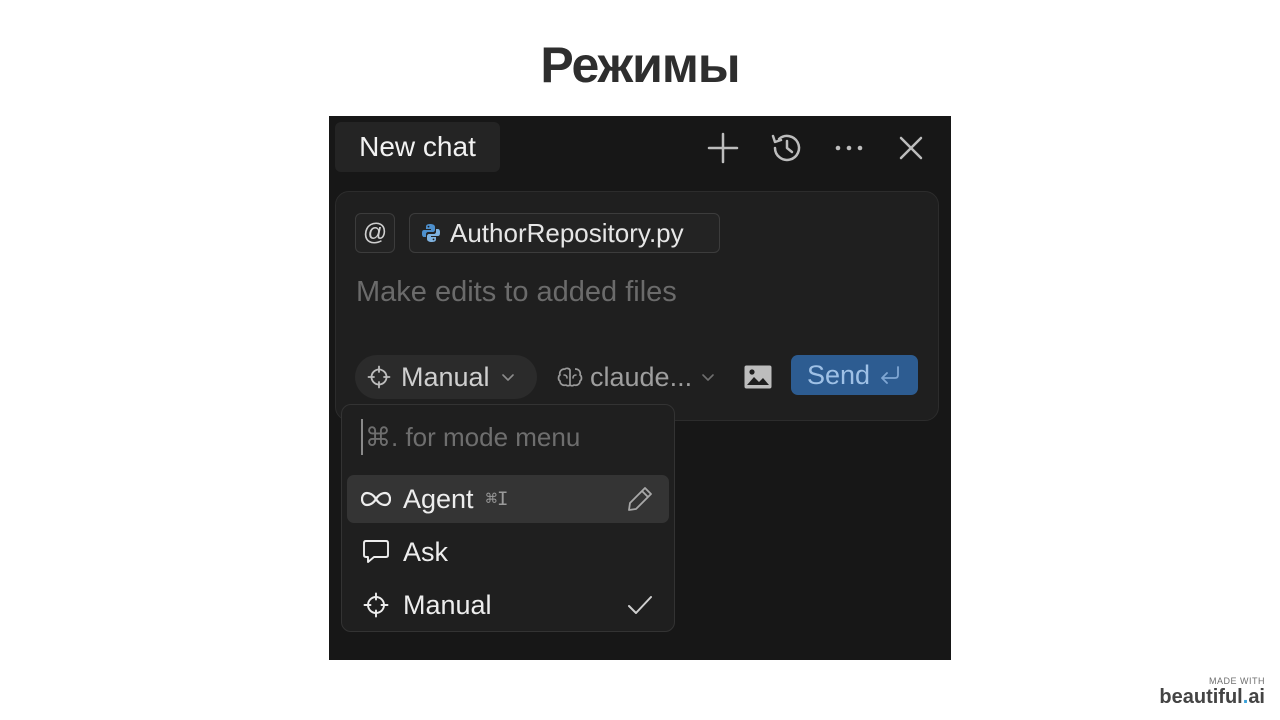  I want to click on history-icon, so click(786, 148).